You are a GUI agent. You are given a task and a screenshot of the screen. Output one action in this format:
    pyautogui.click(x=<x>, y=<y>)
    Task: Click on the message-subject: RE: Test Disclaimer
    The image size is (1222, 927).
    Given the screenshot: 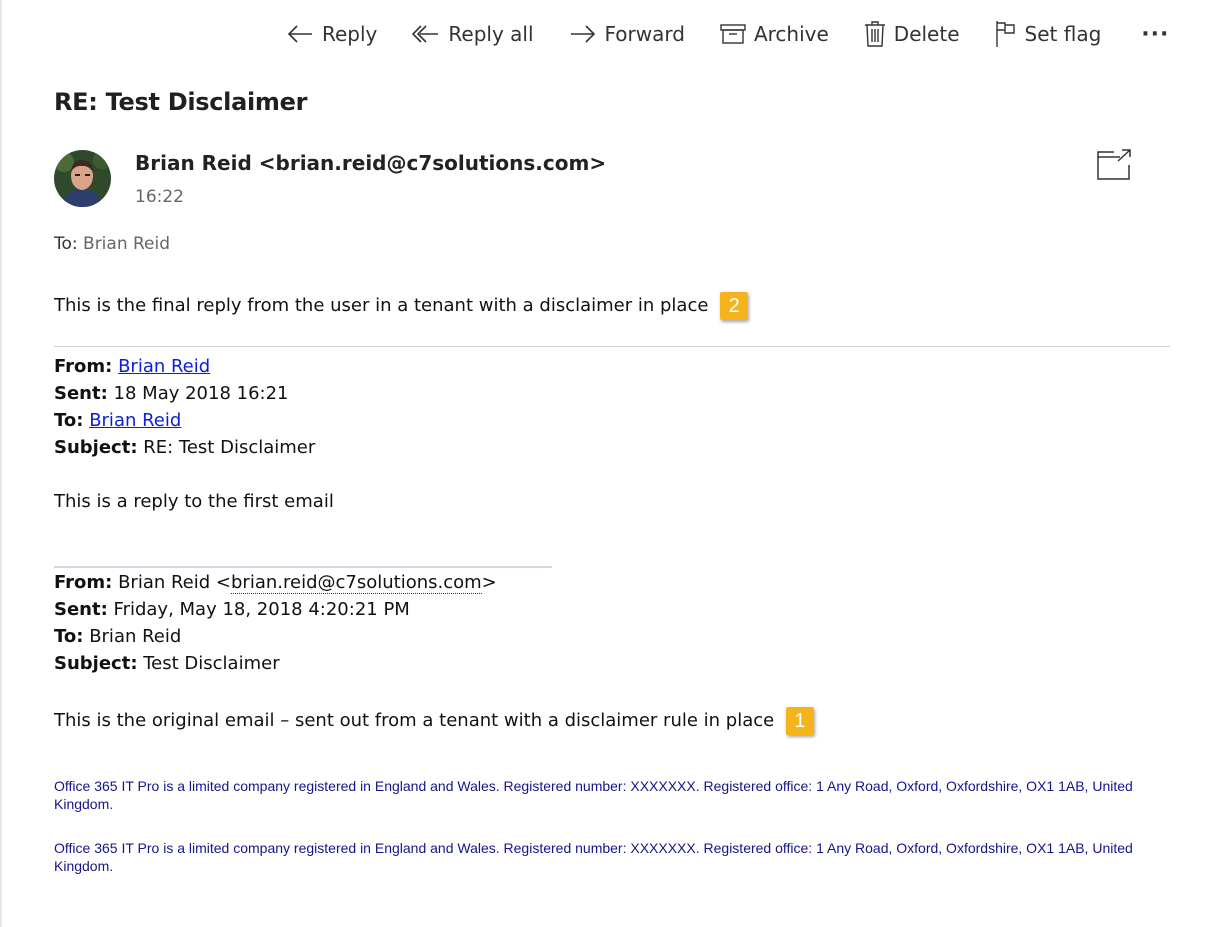 What is the action you would take?
    pyautogui.click(x=181, y=102)
    